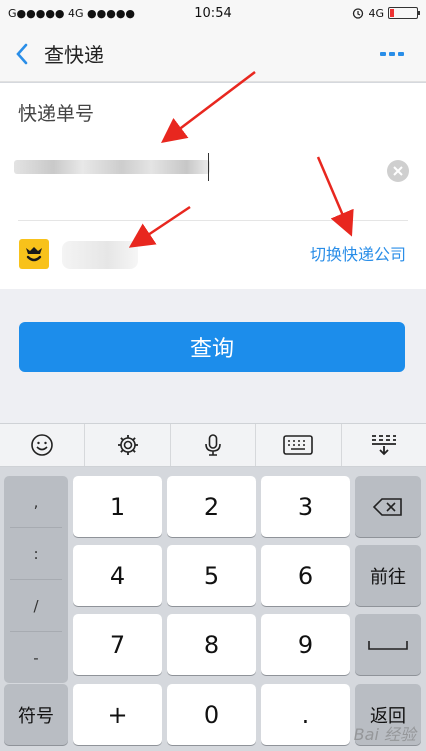  What do you see at coordinates (335, 196) in the screenshot?
I see `arrow-switch-courier` at bounding box center [335, 196].